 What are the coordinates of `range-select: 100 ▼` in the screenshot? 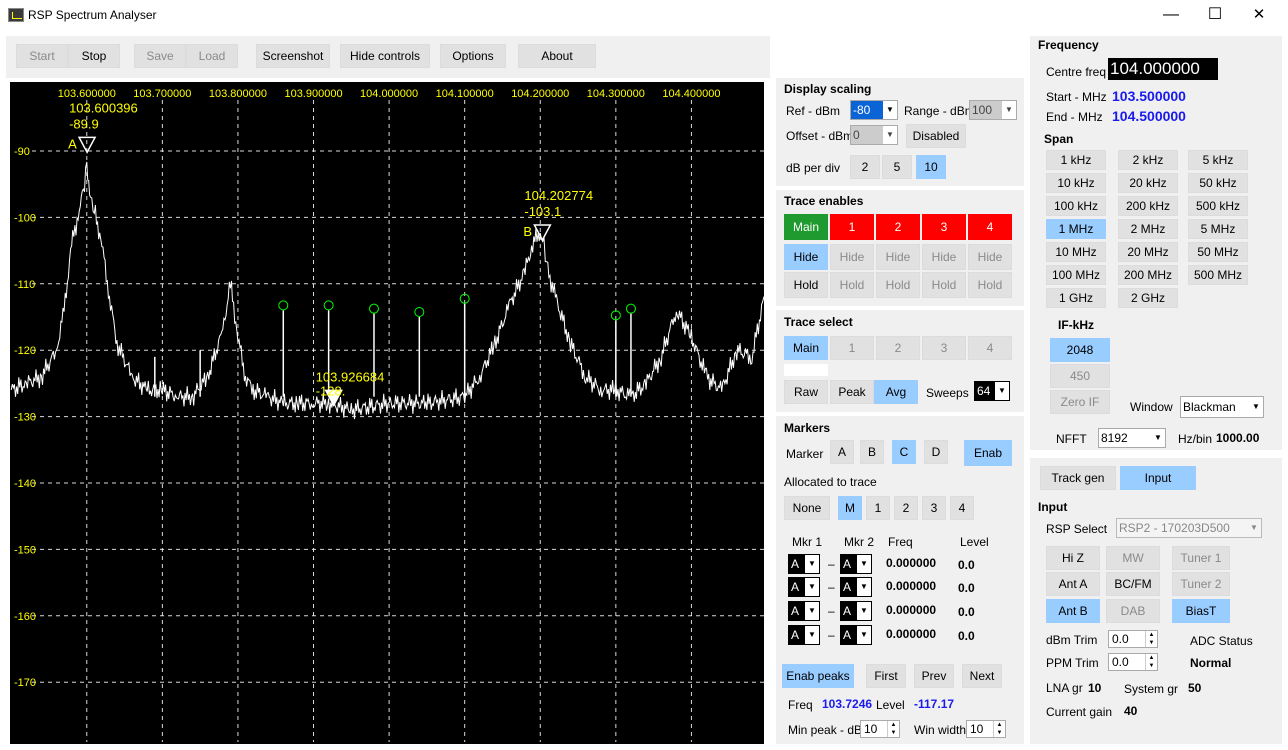 It's located at (993, 110).